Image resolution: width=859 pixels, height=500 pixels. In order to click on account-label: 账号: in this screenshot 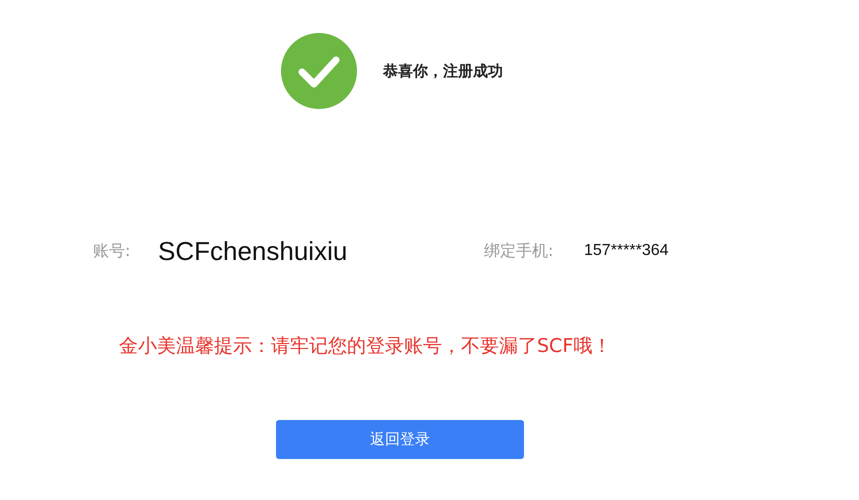, I will do `click(112, 251)`.